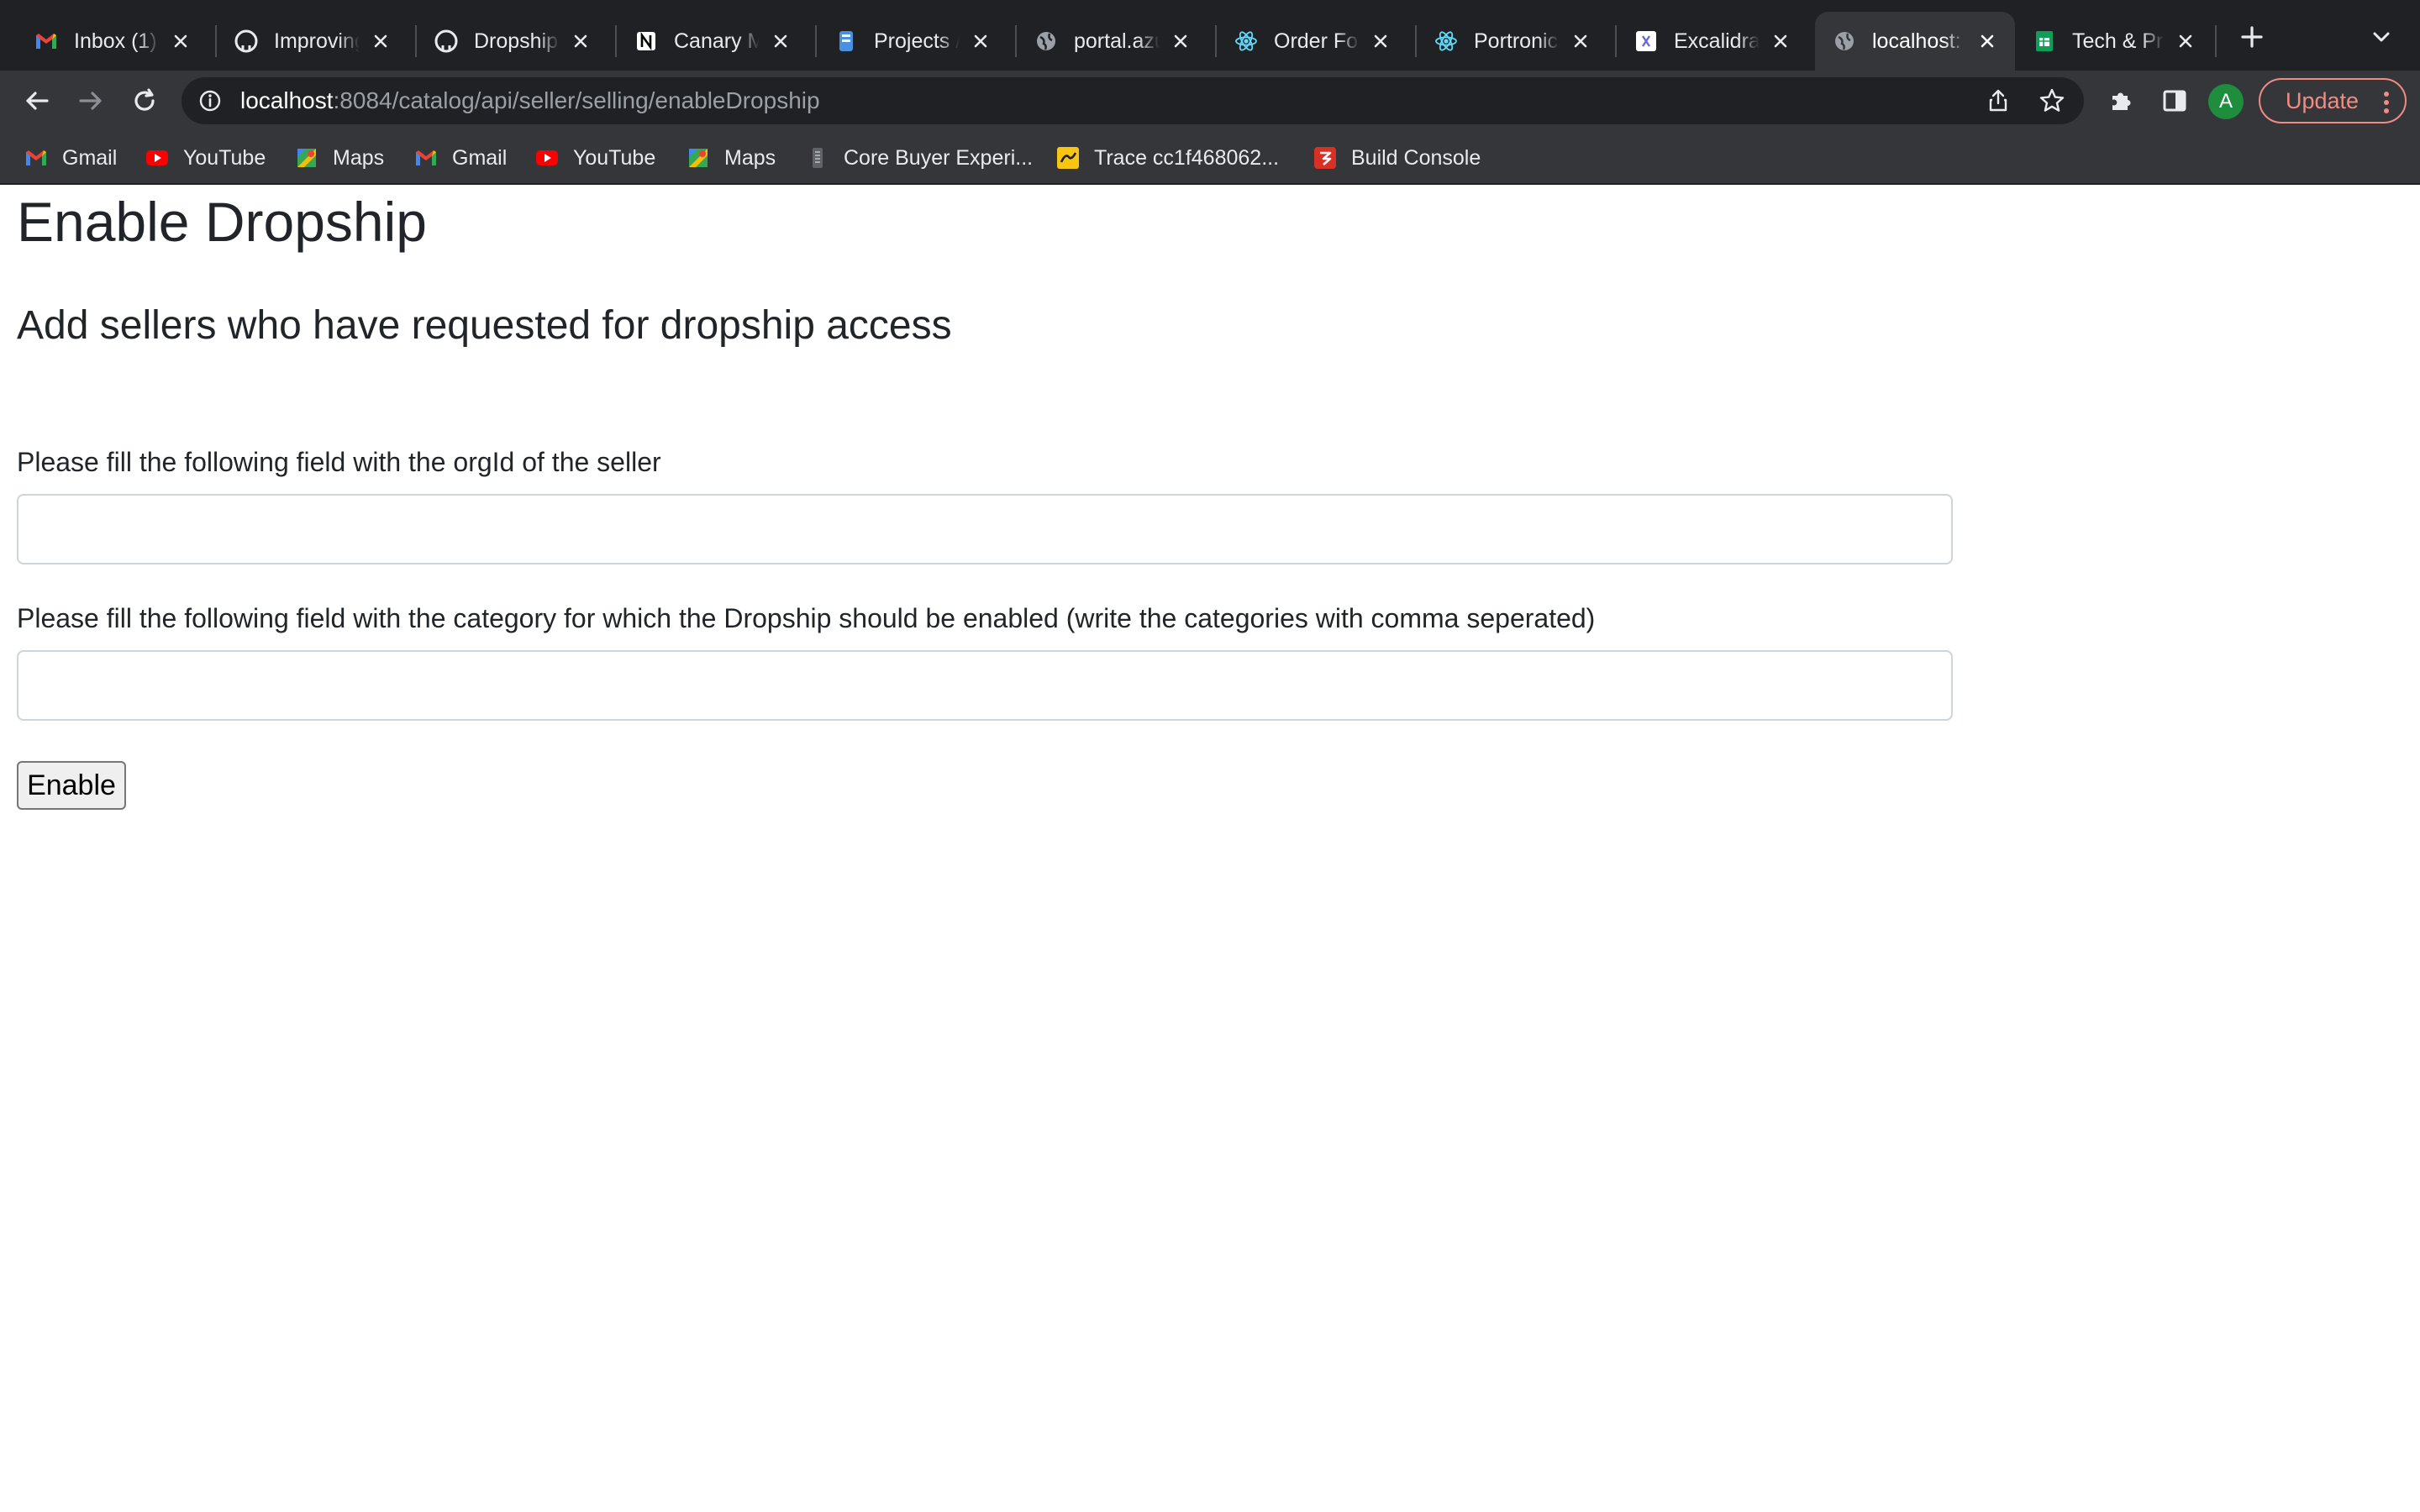 Image resolution: width=2420 pixels, height=1512 pixels. I want to click on side-panel-button, so click(2174, 100).